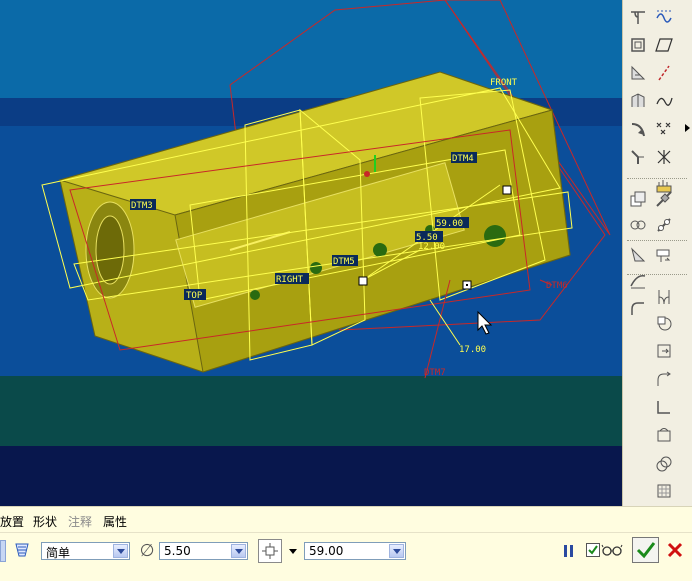 Image resolution: width=692 pixels, height=581 pixels. Describe the element at coordinates (22, 550) in the screenshot. I see `standard-hole-icon` at that location.